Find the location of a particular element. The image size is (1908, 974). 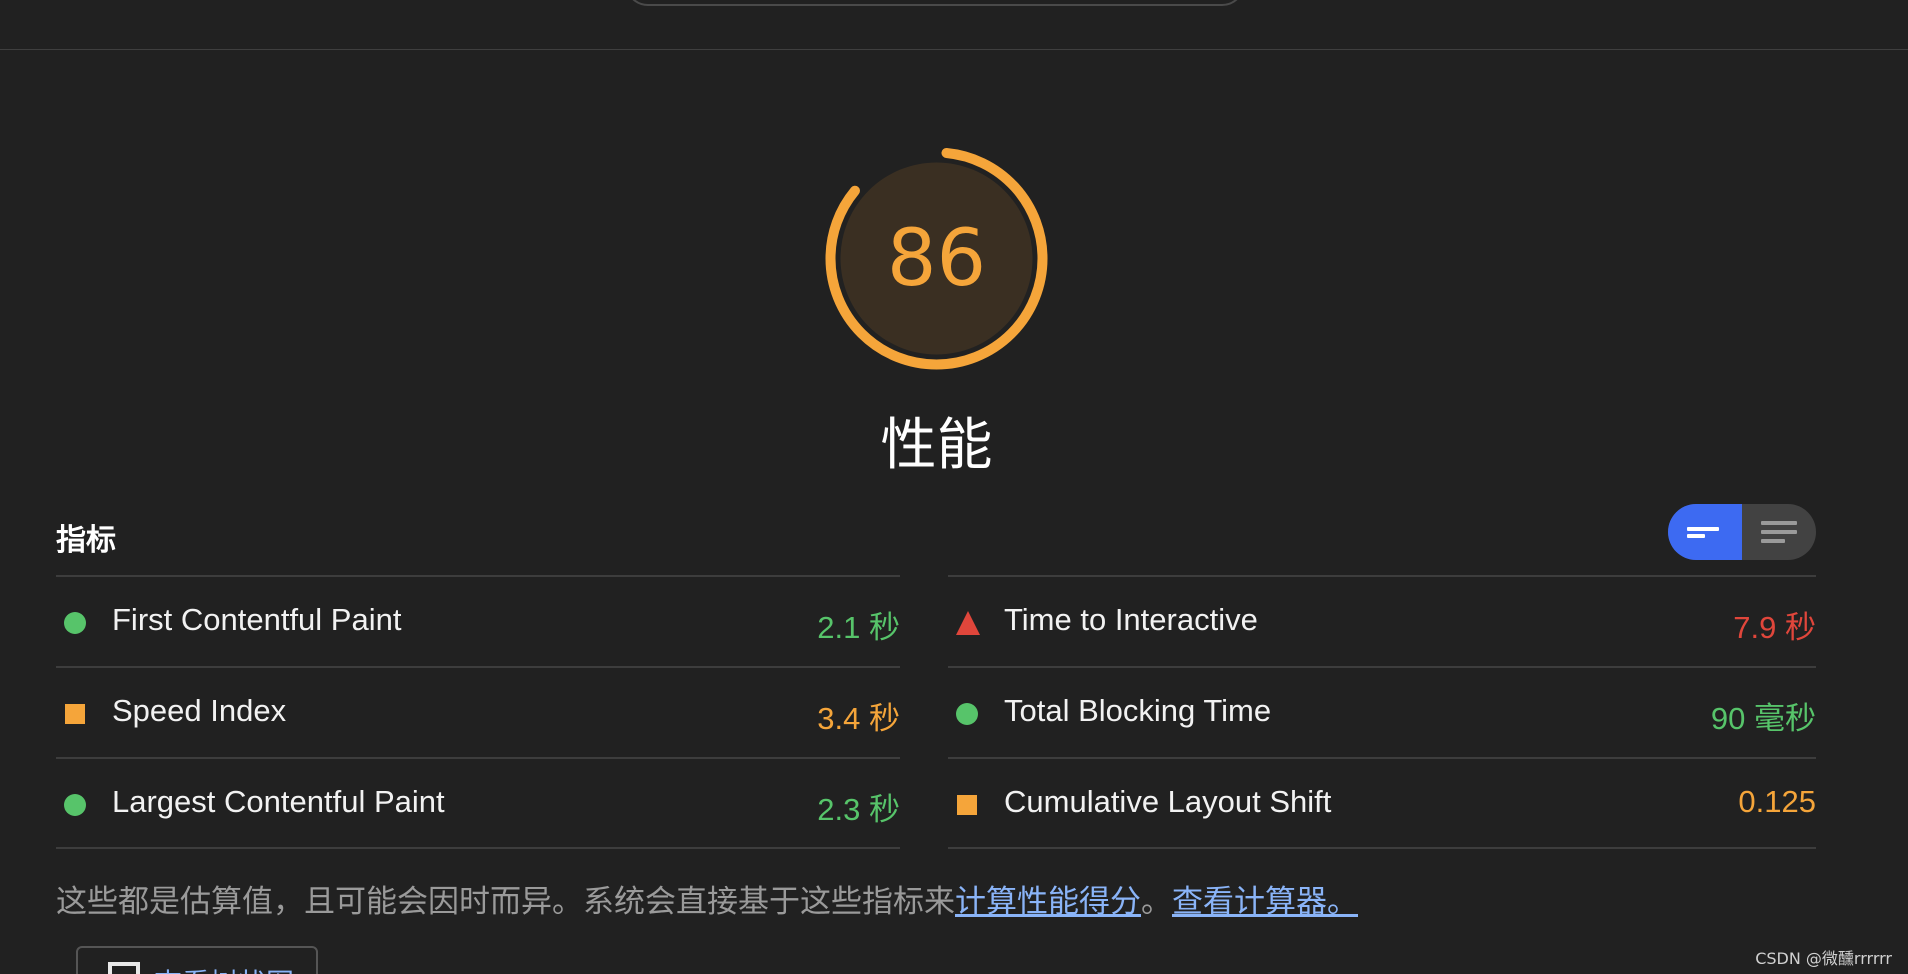

lines-long-icon is located at coordinates (1779, 532).